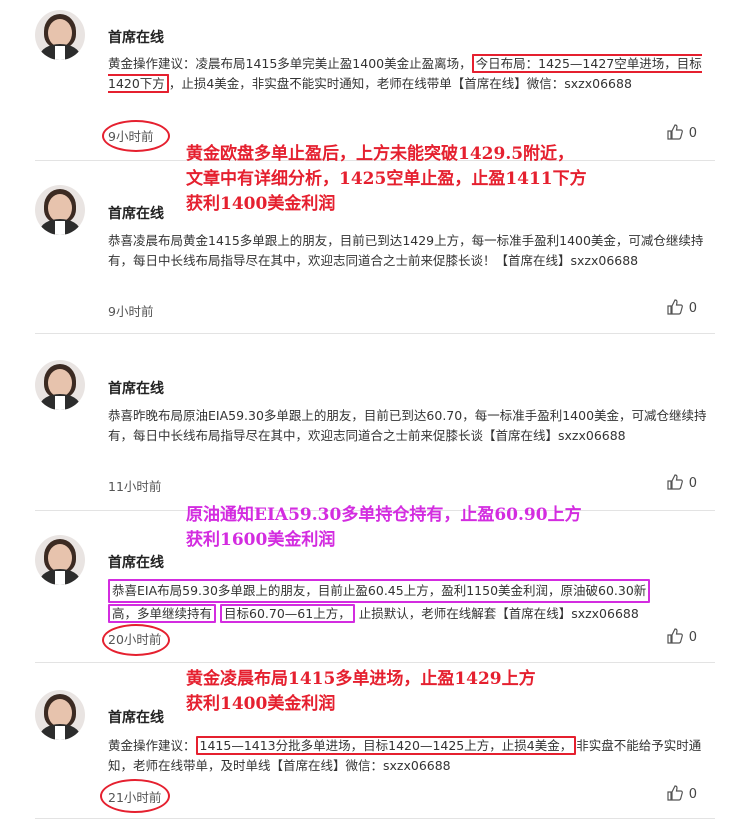 This screenshot has height=825, width=739. I want to click on highlight-box: 1415—1413分批多单进场，目标1420—1425上方，止损4美金，, so click(386, 745).